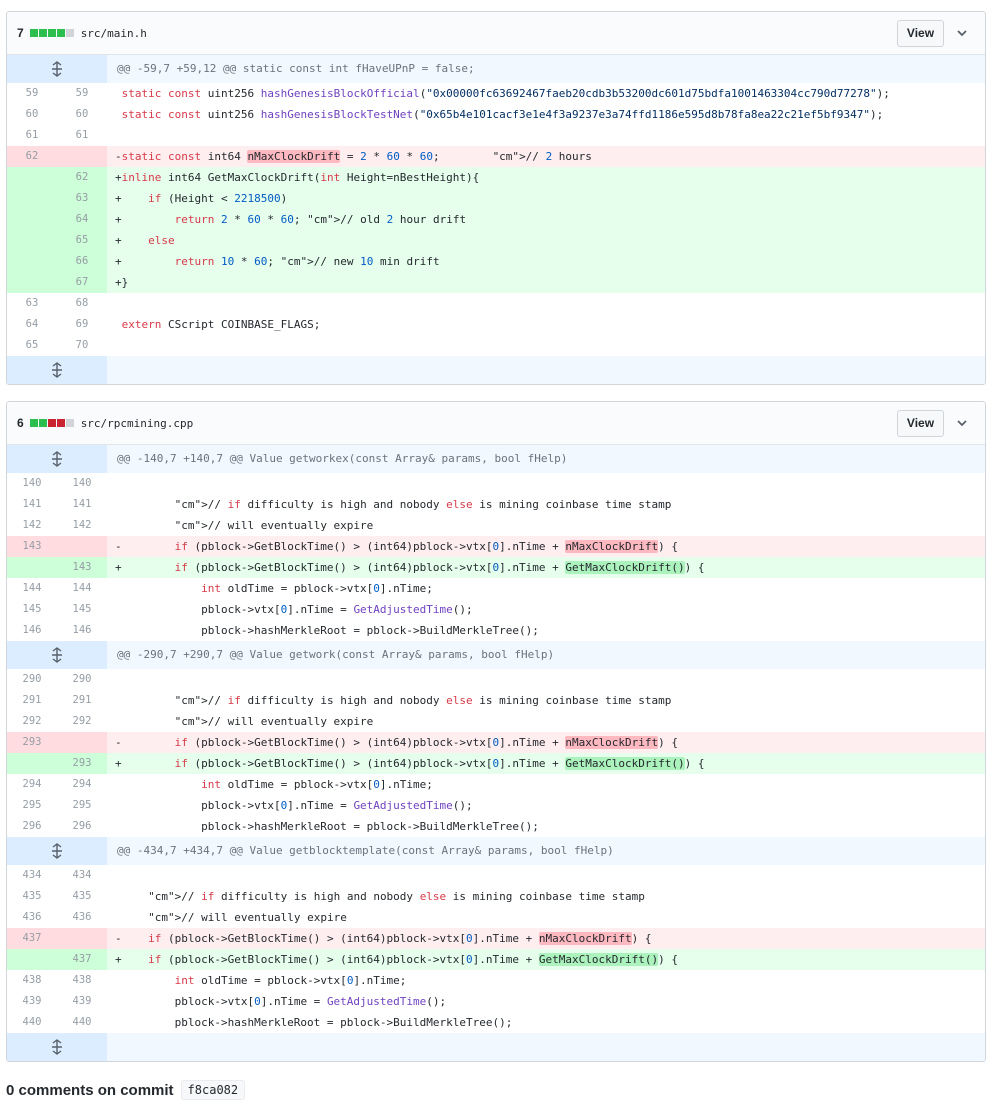  Describe the element at coordinates (82, 805) in the screenshot. I see `new-line-number: 295` at that location.